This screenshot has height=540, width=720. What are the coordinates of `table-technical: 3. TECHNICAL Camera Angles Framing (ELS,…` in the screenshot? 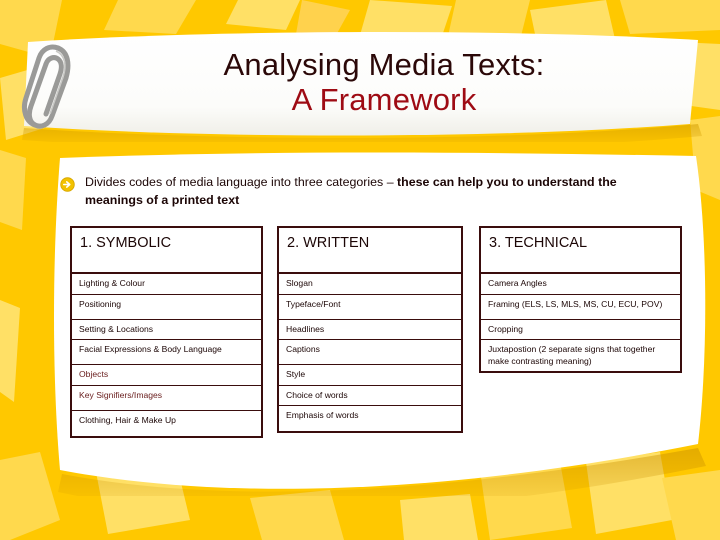 It's located at (580, 300).